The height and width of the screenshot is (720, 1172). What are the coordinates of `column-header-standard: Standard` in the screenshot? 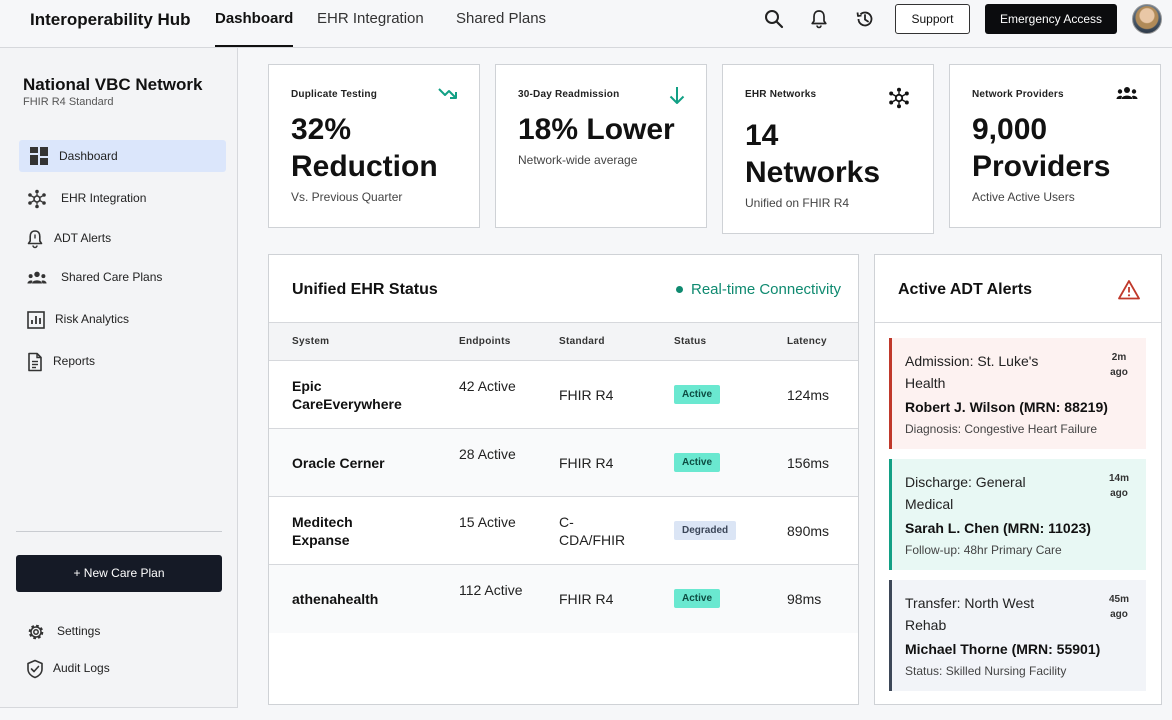 It's located at (582, 341).